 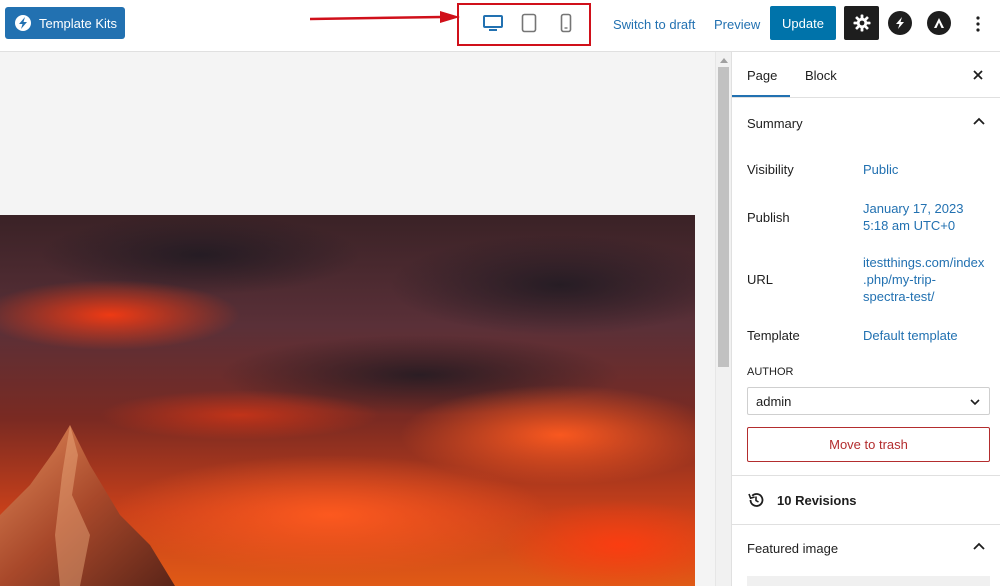 What do you see at coordinates (760, 279) in the screenshot?
I see `url-label: URL` at bounding box center [760, 279].